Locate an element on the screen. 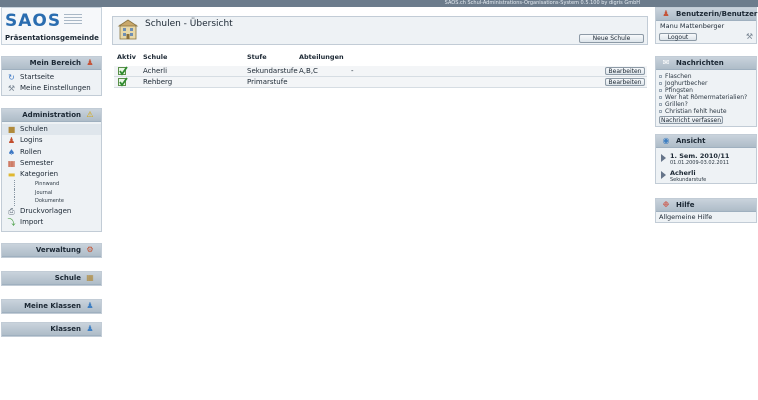 The width and height of the screenshot is (758, 400). administration-title: Administration is located at coordinates (51, 115).